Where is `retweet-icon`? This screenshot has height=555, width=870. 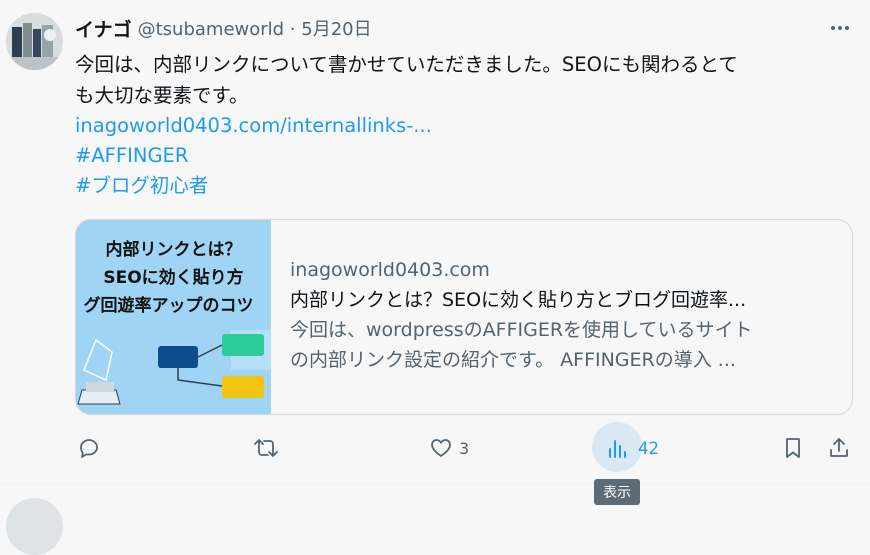 retweet-icon is located at coordinates (266, 448).